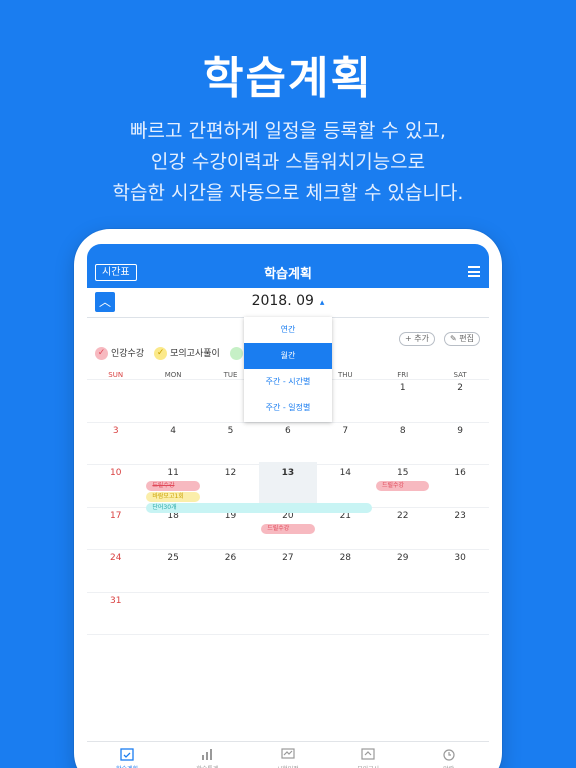  I want to click on promo-line: 학습한 시간을 자동으로 체크할 수 있습니다., so click(288, 193).